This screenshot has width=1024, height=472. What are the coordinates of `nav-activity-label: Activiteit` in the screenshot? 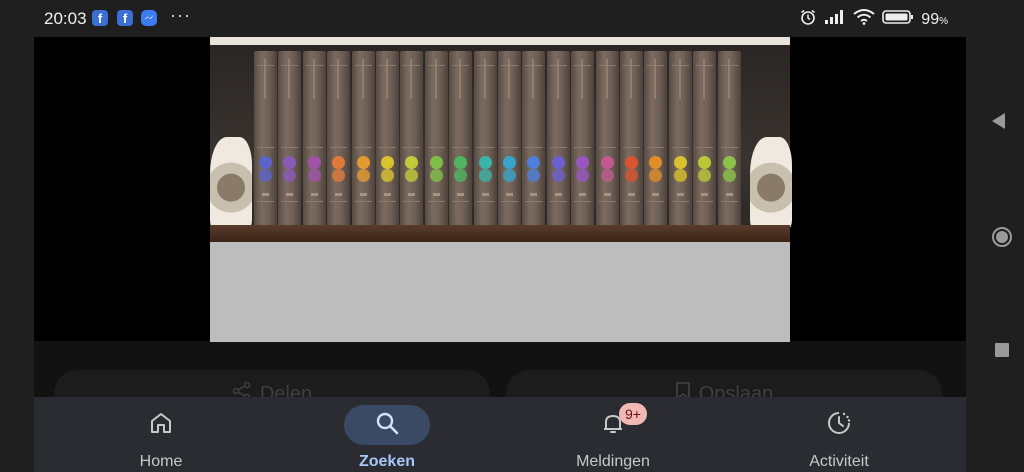 It's located at (839, 461).